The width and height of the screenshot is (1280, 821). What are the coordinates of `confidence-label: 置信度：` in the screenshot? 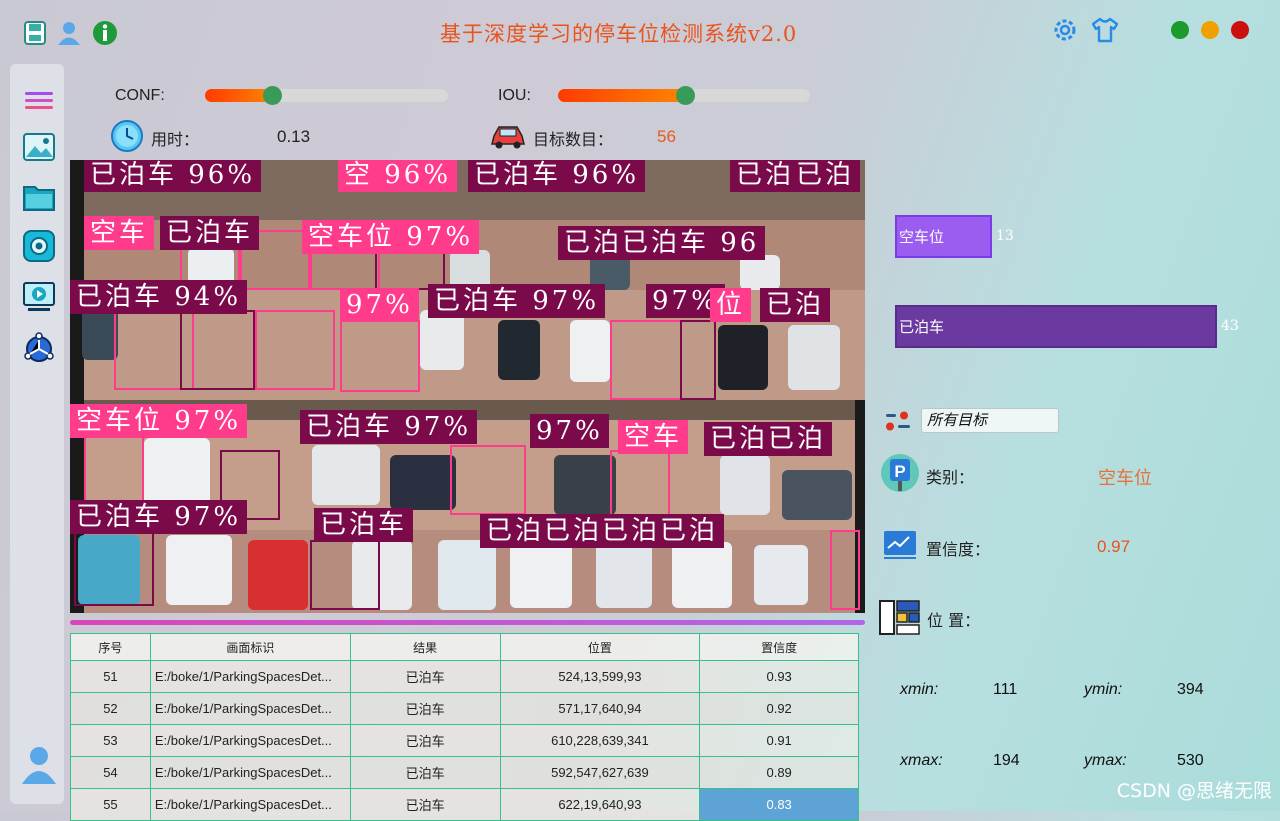 It's located at (958, 549).